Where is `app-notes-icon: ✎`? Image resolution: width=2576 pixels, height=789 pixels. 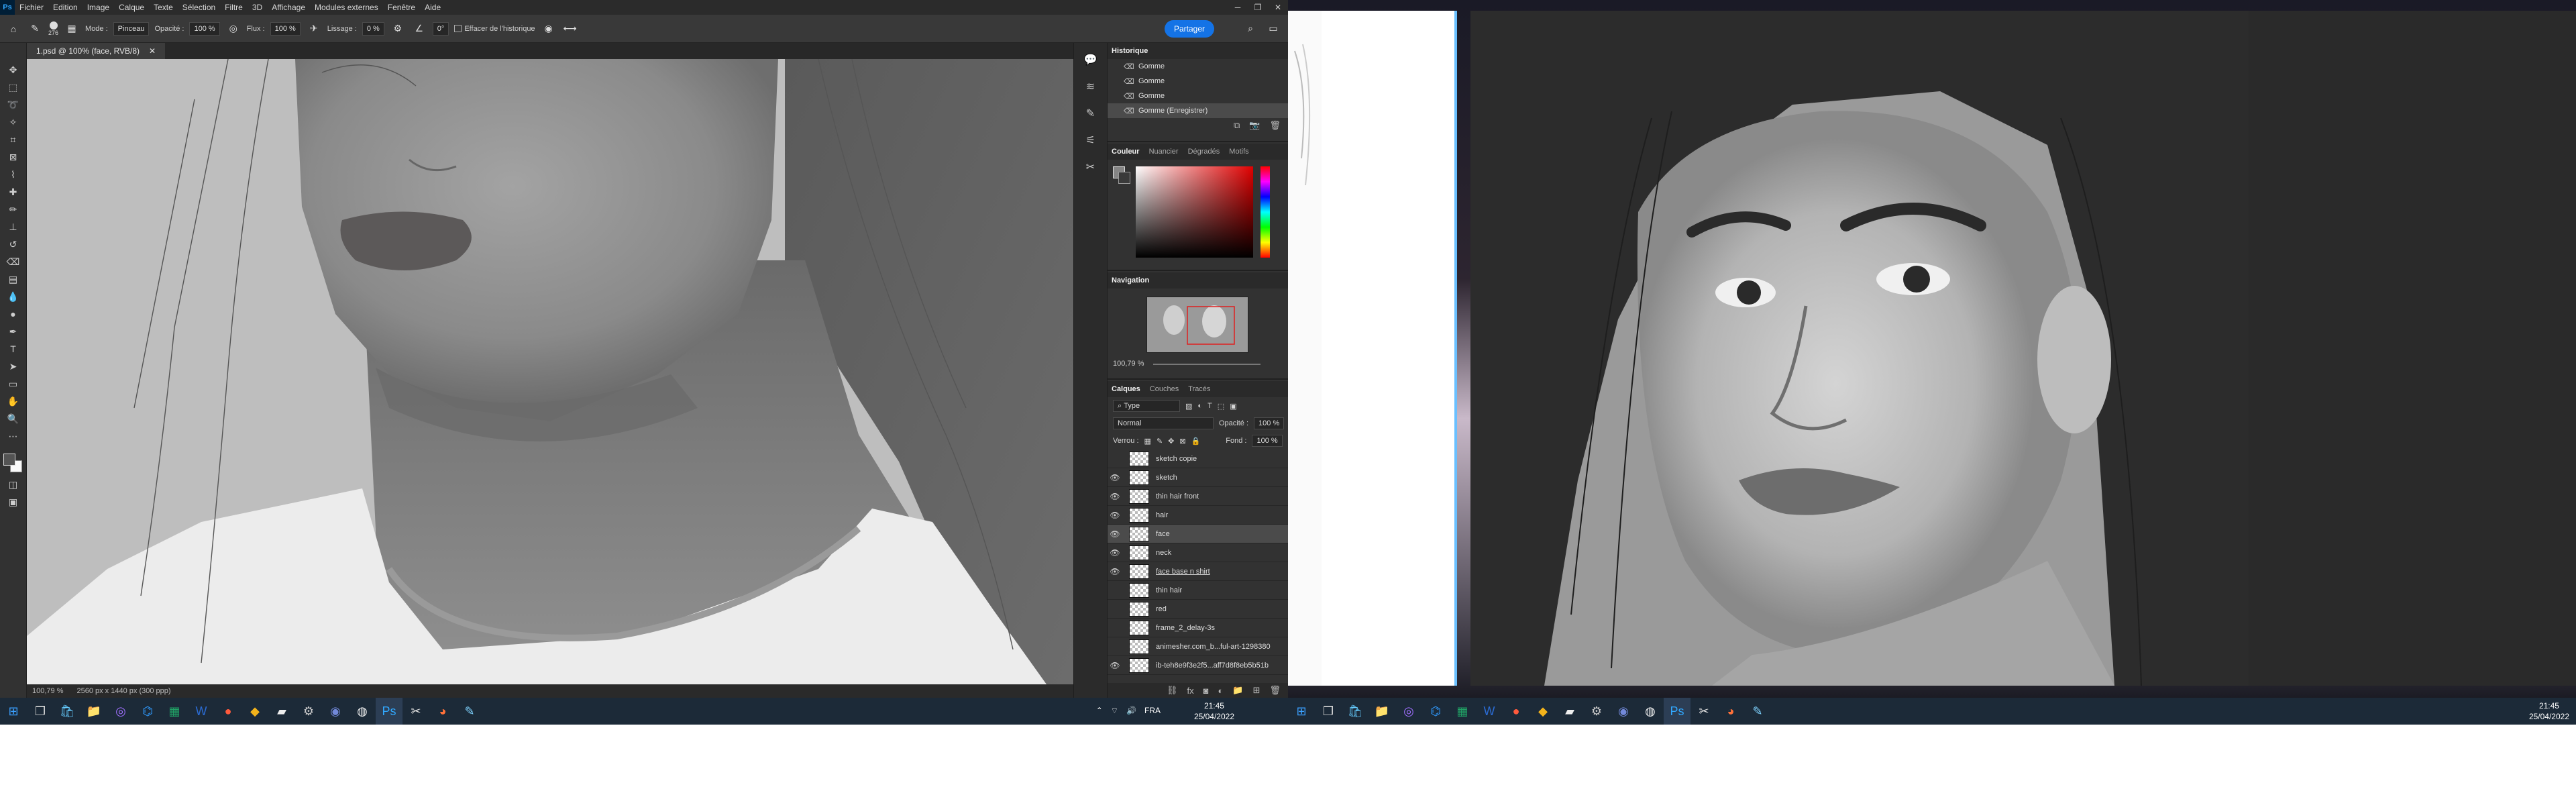
app-notes-icon: ✎ is located at coordinates (469, 711).